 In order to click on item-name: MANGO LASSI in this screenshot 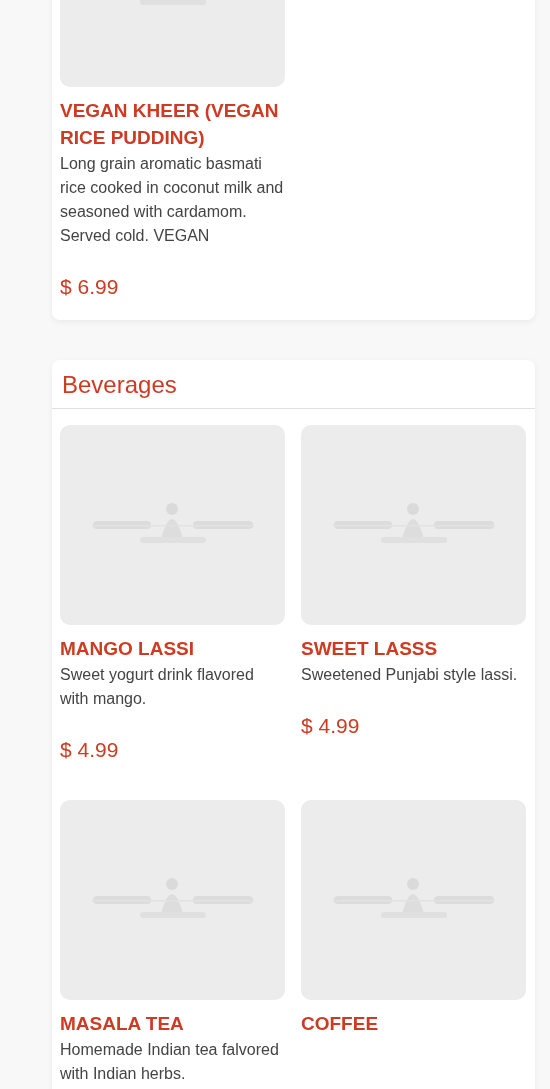, I will do `click(128, 649)`.